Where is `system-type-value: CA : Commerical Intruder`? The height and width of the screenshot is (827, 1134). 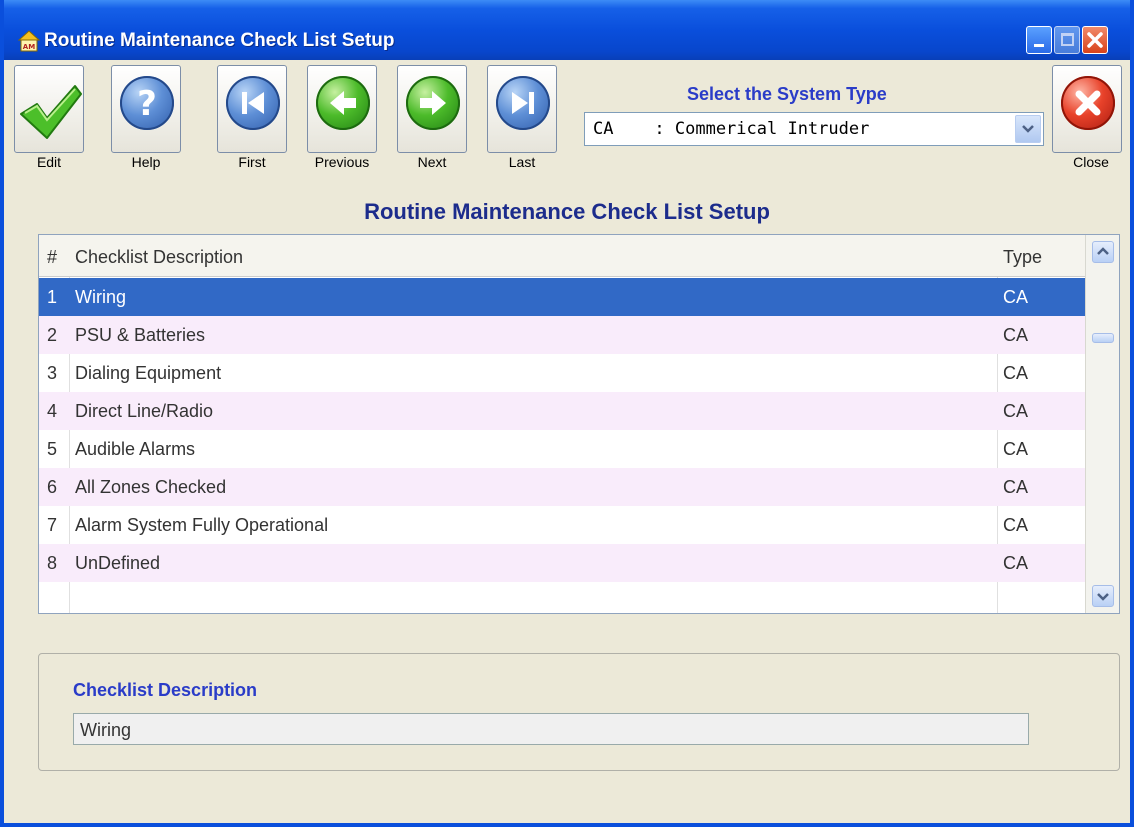
system-type-value: CA : Commerical Intruder is located at coordinates (731, 129).